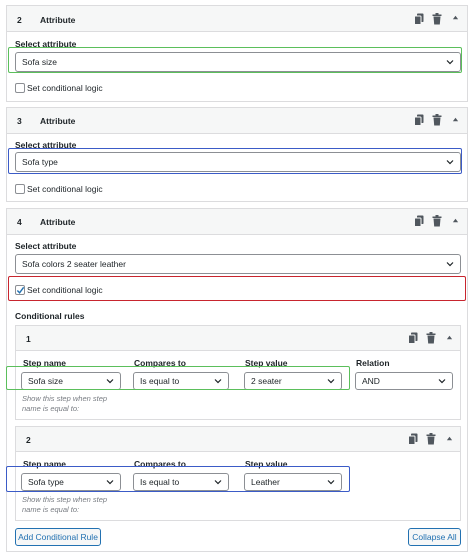 The width and height of the screenshot is (474, 557). What do you see at coordinates (178, 378) in the screenshot?
I see `highlight-green-rule` at bounding box center [178, 378].